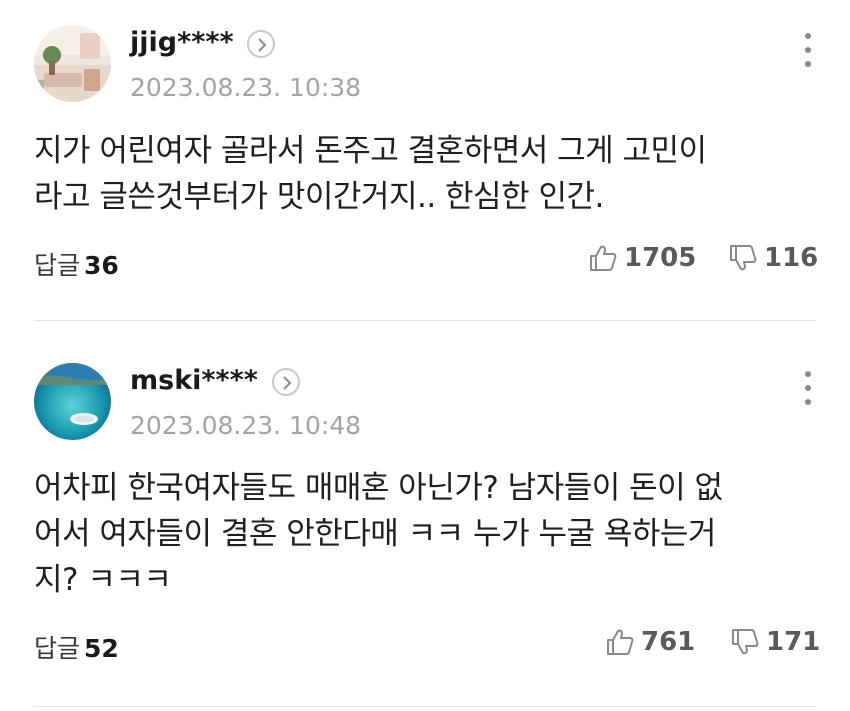 The height and width of the screenshot is (711, 850). I want to click on username: mski****, so click(194, 380).